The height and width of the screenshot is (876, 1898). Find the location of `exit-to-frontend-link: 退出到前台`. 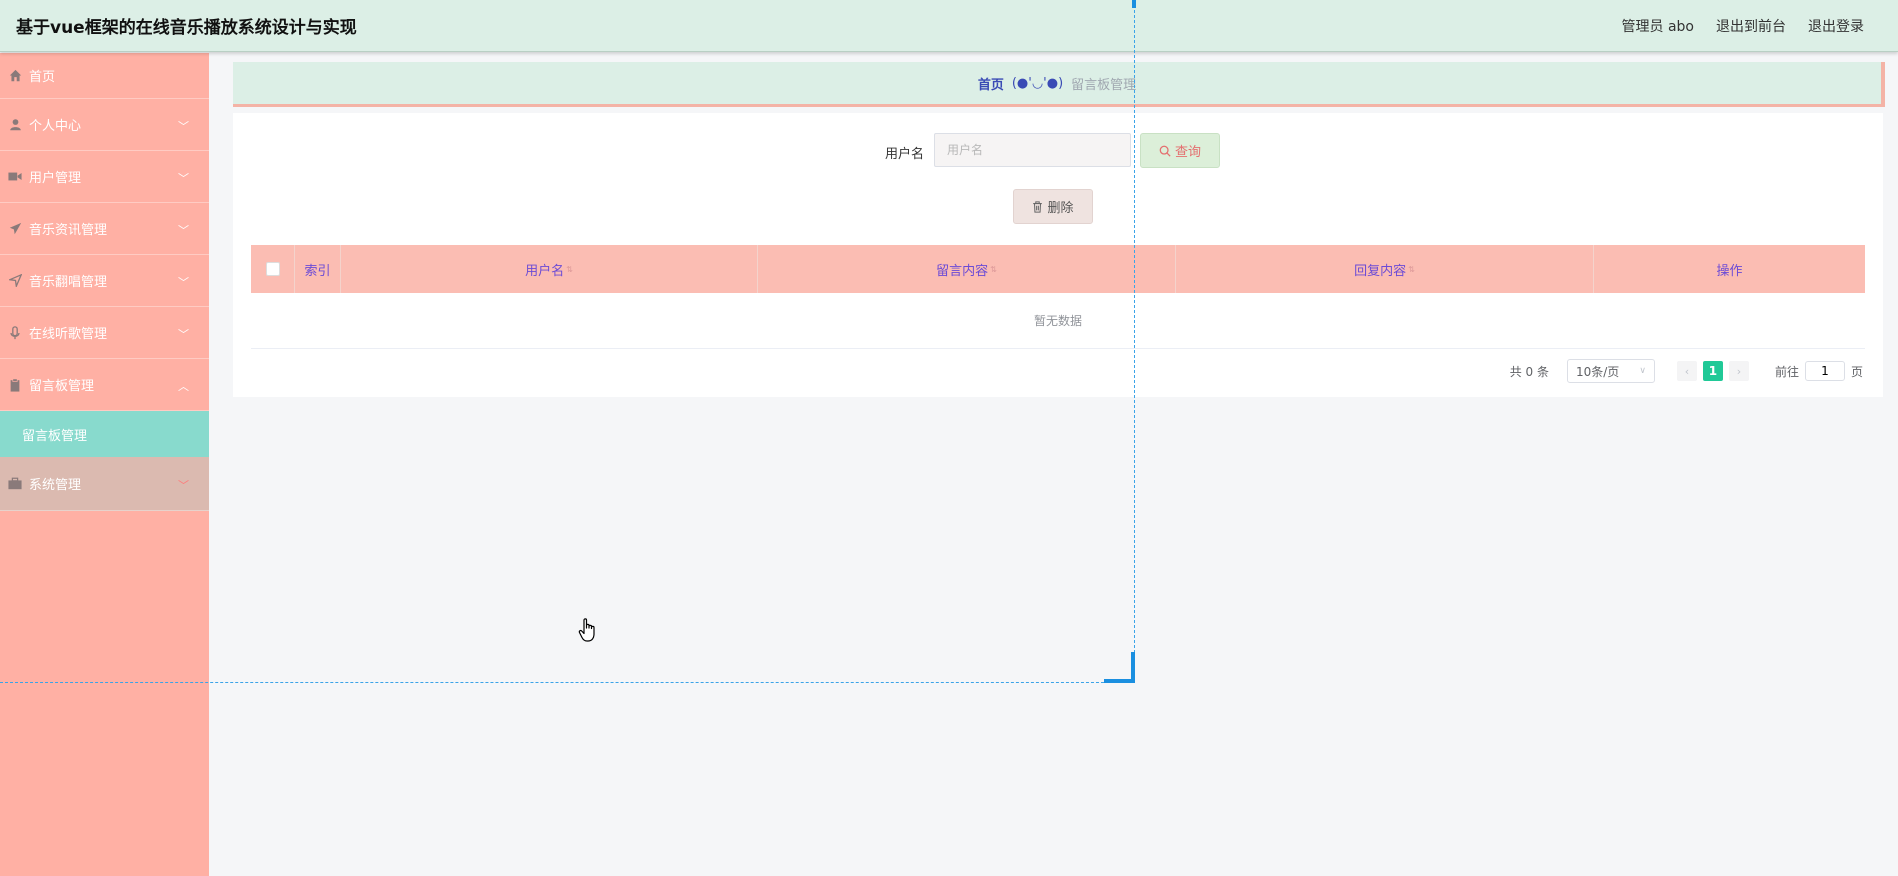

exit-to-frontend-link: 退出到前台 is located at coordinates (1751, 26).